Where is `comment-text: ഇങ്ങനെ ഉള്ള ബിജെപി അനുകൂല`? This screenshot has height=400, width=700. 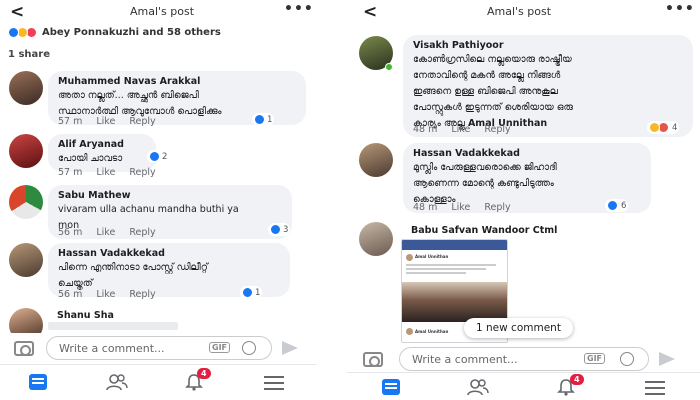
comment-text: ഇങ്ങനെ ഉള്ള ബിജെപി അനുകൂല is located at coordinates (485, 91).